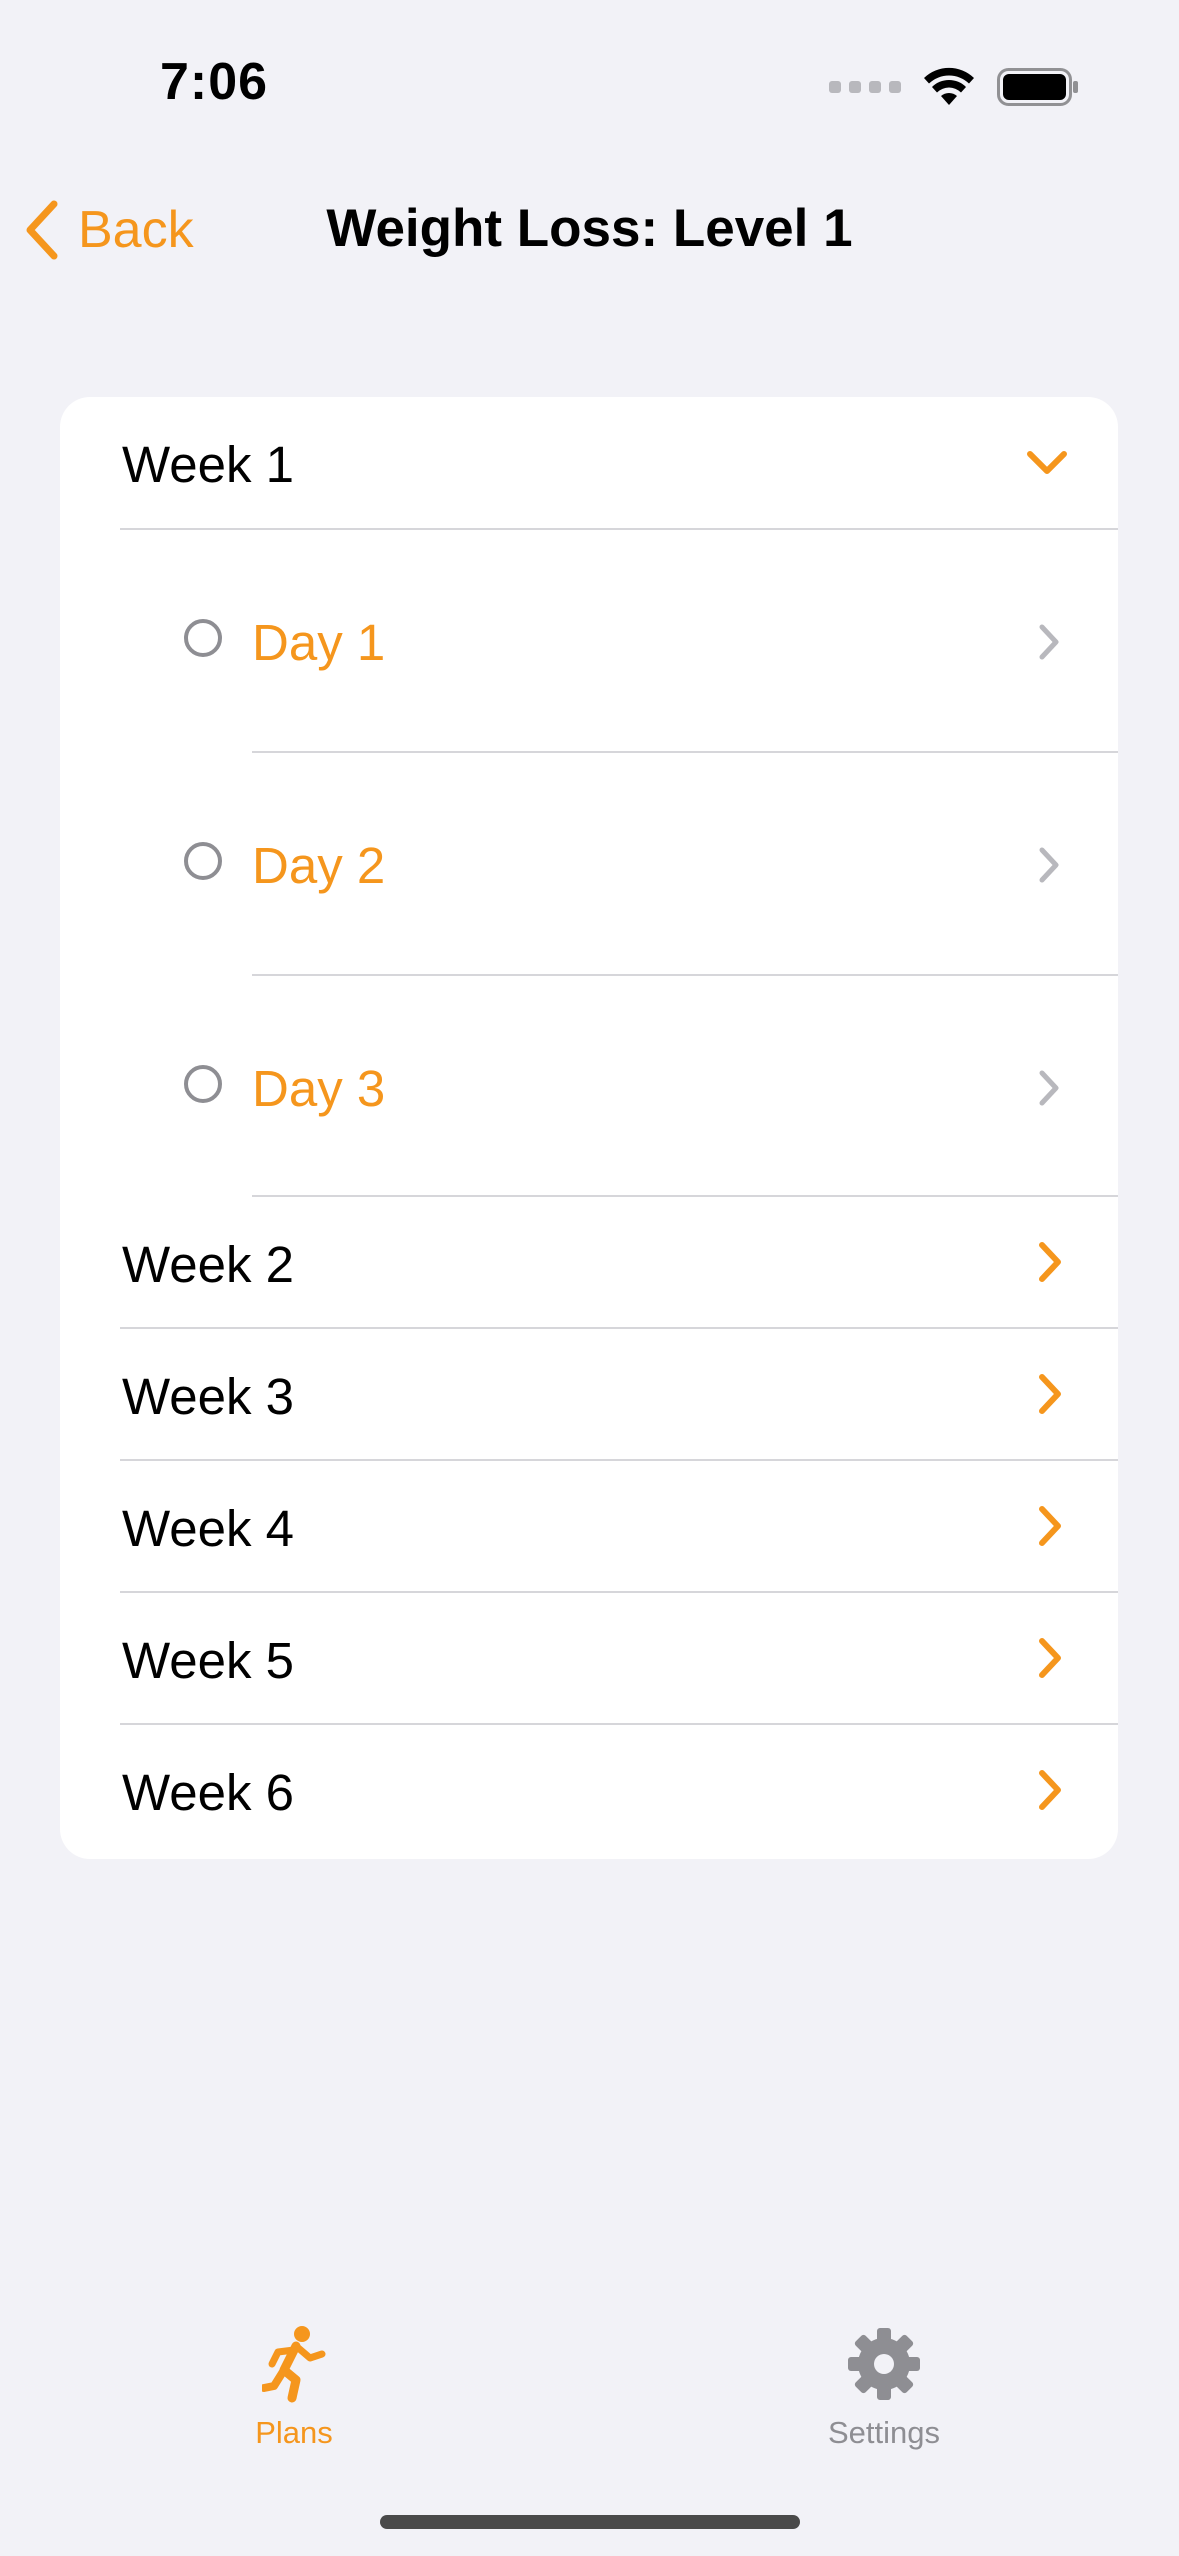 This screenshot has width=1179, height=2556. I want to click on week-row-4: Week 4, so click(589, 1526).